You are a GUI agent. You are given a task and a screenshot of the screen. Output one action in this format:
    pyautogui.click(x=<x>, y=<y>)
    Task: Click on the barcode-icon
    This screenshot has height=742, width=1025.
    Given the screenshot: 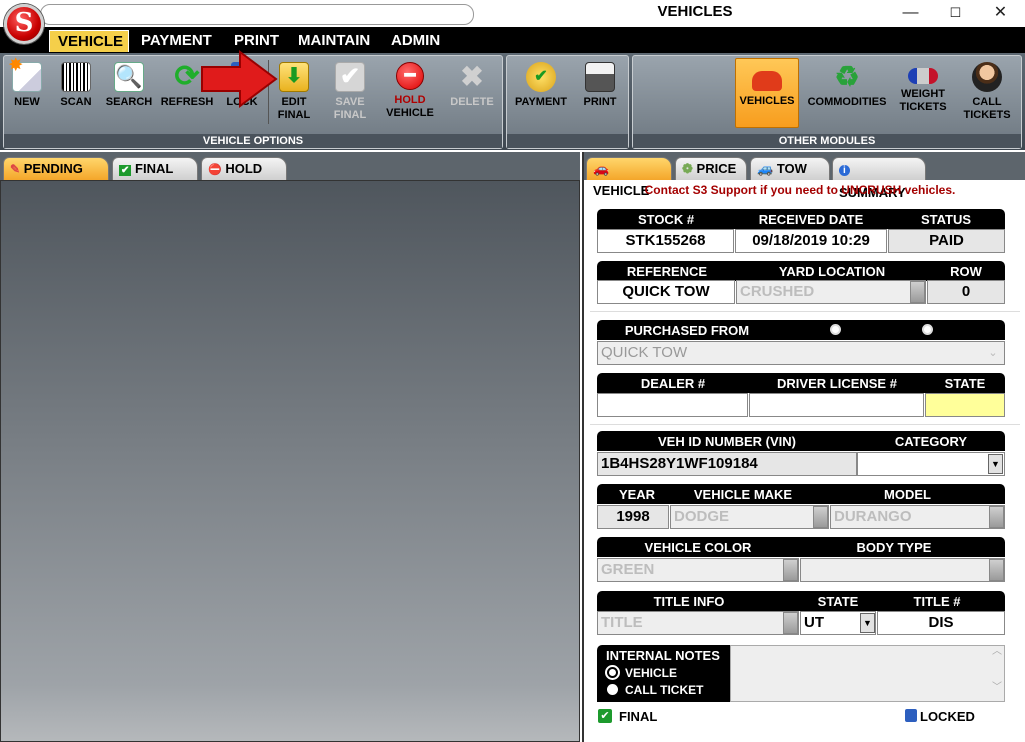 What is the action you would take?
    pyautogui.click(x=76, y=77)
    